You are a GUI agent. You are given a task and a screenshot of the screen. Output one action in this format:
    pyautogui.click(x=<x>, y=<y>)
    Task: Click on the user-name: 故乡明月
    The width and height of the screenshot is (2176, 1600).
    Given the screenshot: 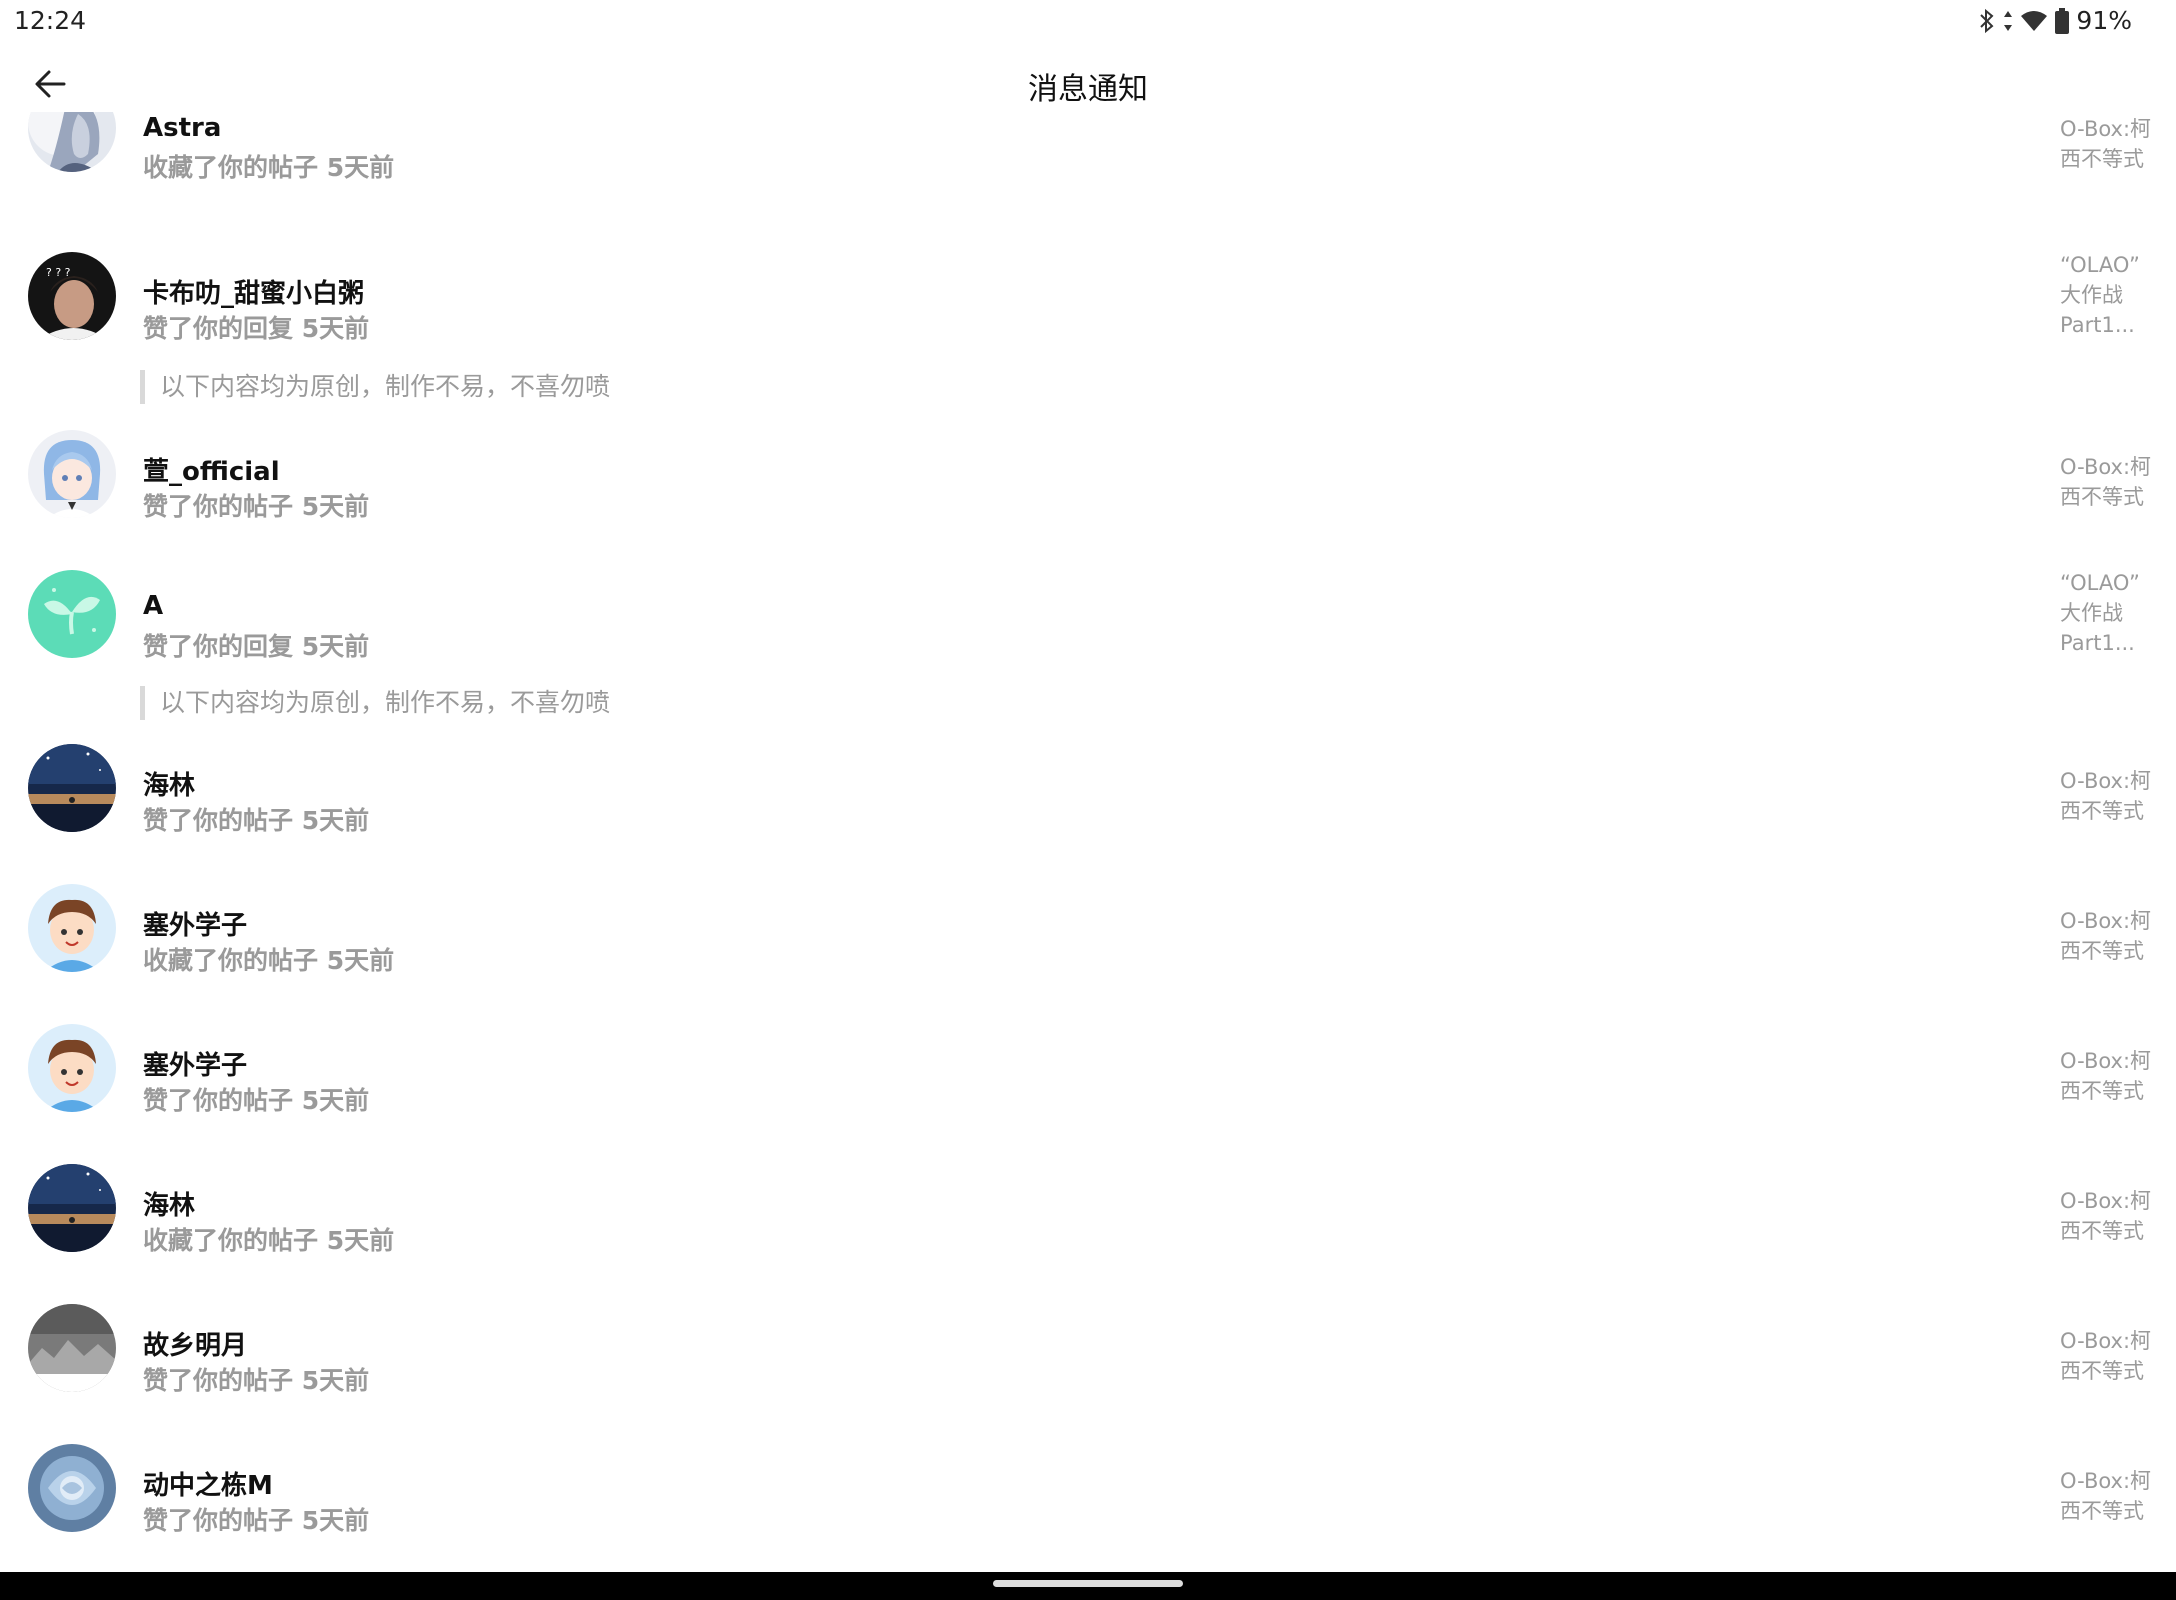 What is the action you would take?
    pyautogui.click(x=195, y=1343)
    